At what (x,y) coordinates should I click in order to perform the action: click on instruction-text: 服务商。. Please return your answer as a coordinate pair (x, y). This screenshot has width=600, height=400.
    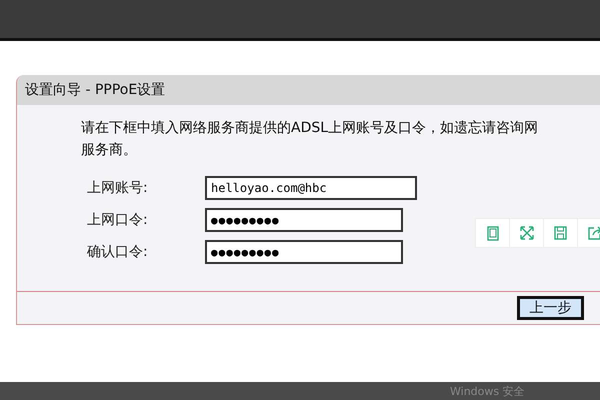
    Looking at the image, I should click on (109, 150).